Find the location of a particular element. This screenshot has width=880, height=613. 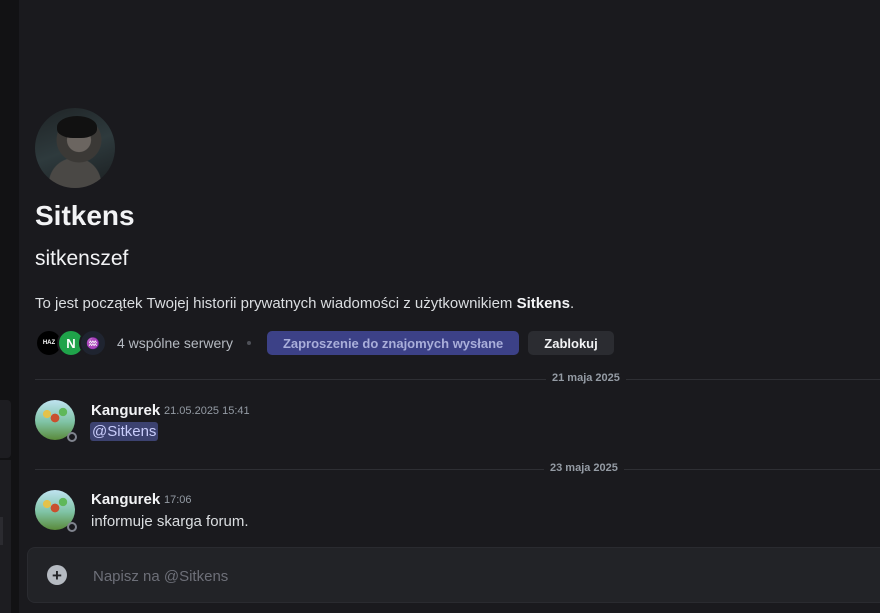

message-timestamp: 21.05.2025 15:41 is located at coordinates (207, 411).